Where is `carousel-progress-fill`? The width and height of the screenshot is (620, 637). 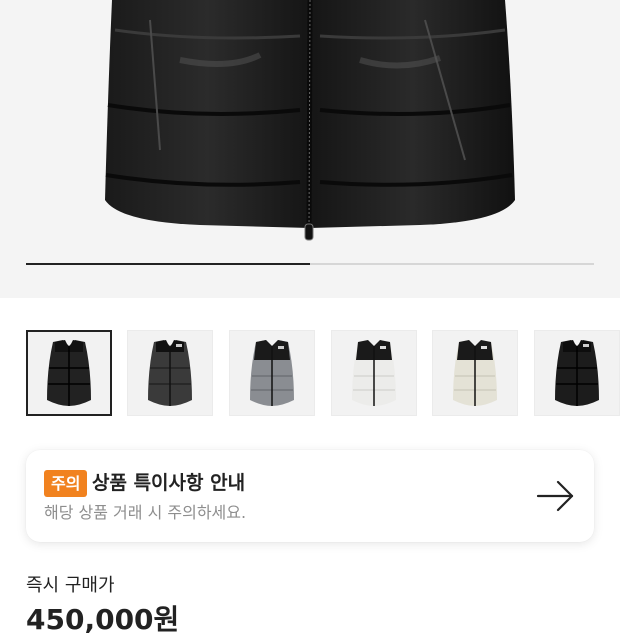 carousel-progress-fill is located at coordinates (168, 264).